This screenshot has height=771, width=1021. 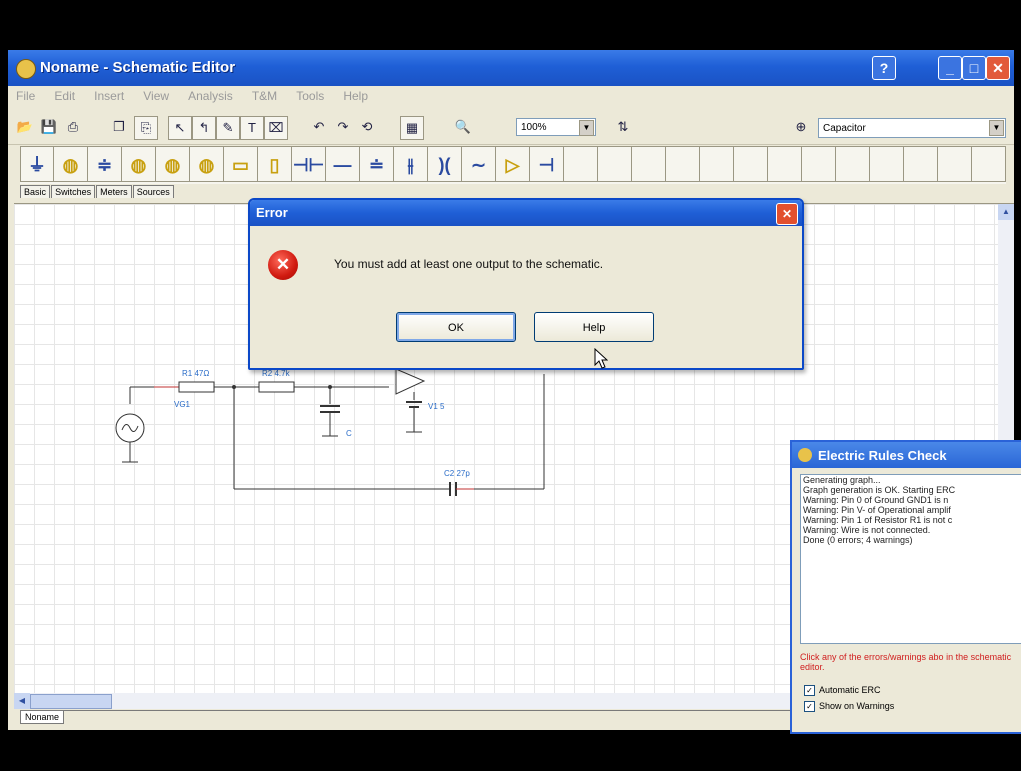 What do you see at coordinates (912, 128) in the screenshot?
I see `component-select: Capacitor ▼` at bounding box center [912, 128].